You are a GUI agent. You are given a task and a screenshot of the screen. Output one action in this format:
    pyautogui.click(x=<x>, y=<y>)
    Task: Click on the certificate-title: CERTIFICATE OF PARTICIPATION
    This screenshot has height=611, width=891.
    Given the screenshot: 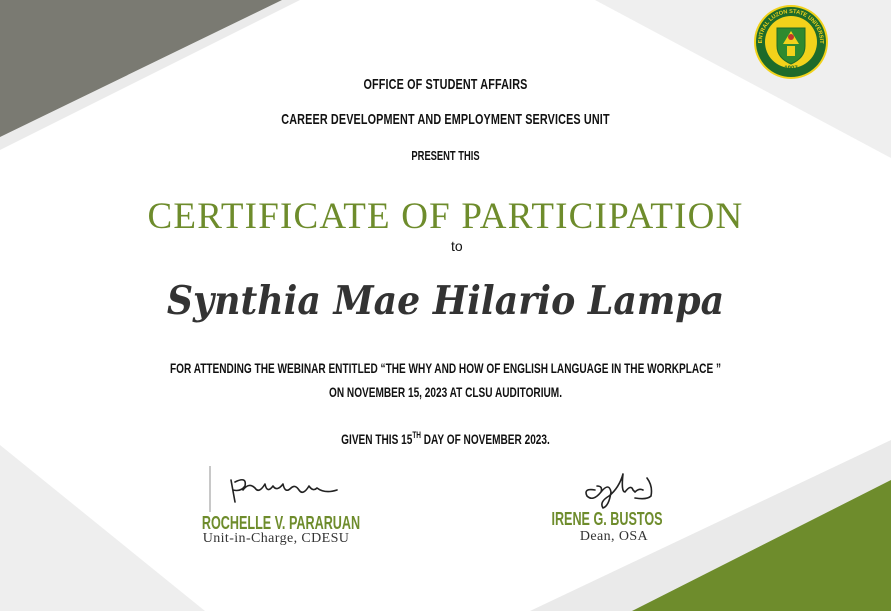 What is the action you would take?
    pyautogui.click(x=445, y=216)
    